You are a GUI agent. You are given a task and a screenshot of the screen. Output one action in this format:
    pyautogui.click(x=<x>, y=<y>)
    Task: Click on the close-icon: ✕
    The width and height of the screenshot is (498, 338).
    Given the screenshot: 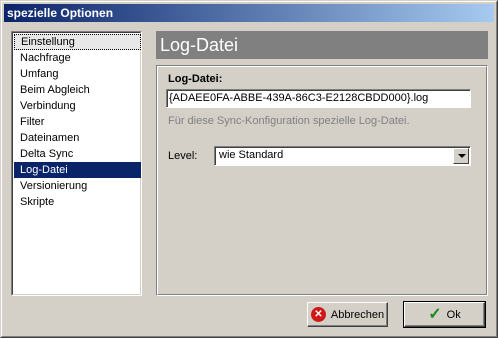 What is the action you would take?
    pyautogui.click(x=318, y=314)
    